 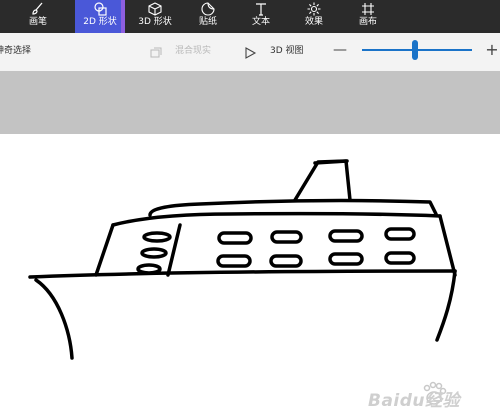 I want to click on tool-label: 画布, so click(x=367, y=22).